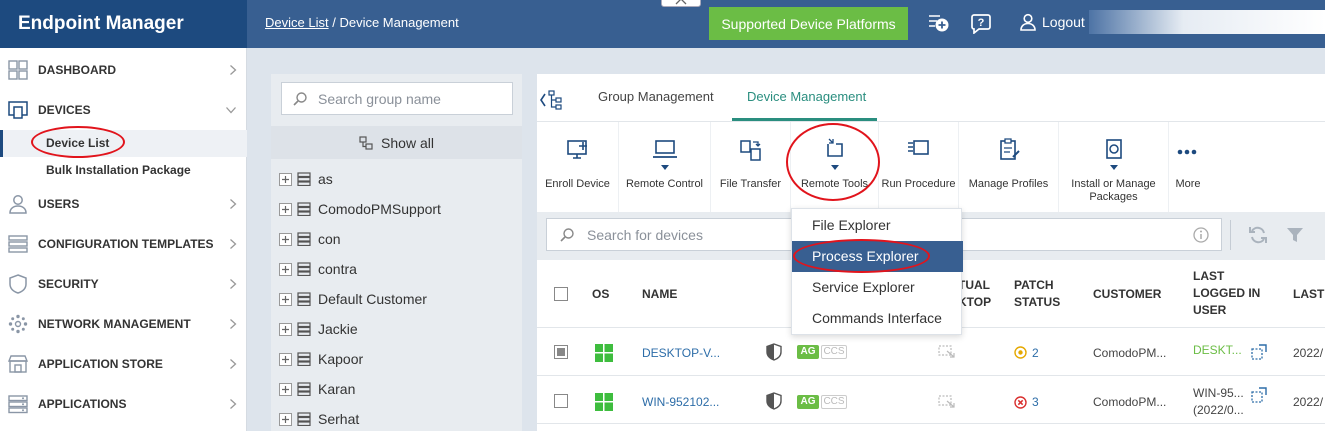 This screenshot has height=431, width=1325. Describe the element at coordinates (1009, 167) in the screenshot. I see `manage-profiles-button: Manage Profiles` at that location.